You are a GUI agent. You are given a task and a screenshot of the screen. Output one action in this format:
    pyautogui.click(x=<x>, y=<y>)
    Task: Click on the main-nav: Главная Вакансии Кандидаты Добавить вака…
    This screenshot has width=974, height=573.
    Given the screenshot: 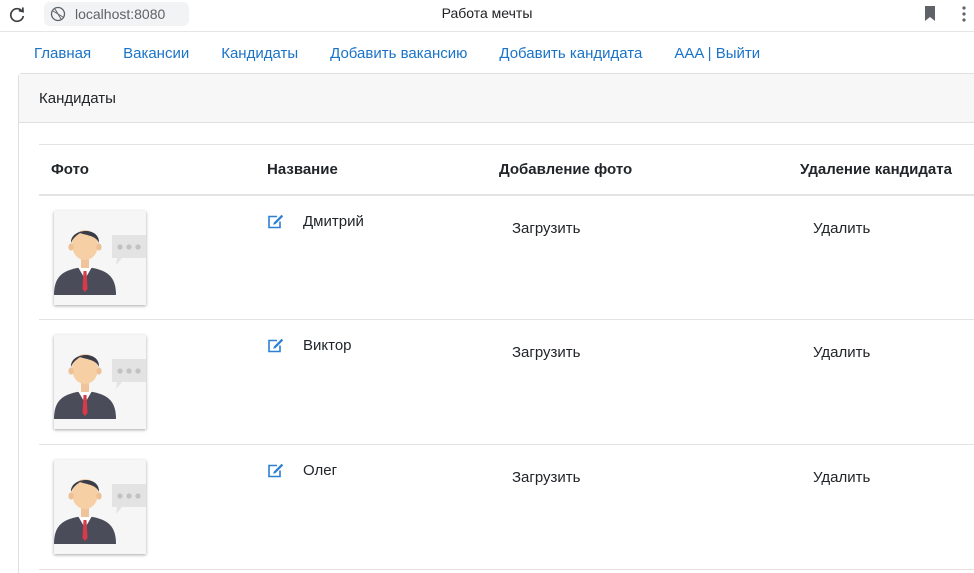 What is the action you would take?
    pyautogui.click(x=397, y=53)
    